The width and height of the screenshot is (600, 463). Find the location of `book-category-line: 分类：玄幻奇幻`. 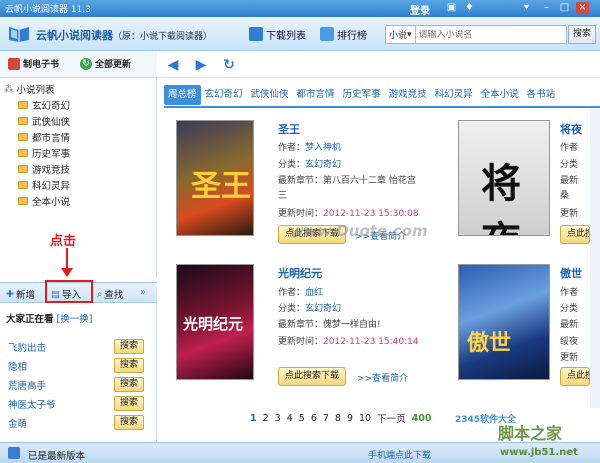

book-category-line: 分类：玄幻奇幻 is located at coordinates (310, 309).